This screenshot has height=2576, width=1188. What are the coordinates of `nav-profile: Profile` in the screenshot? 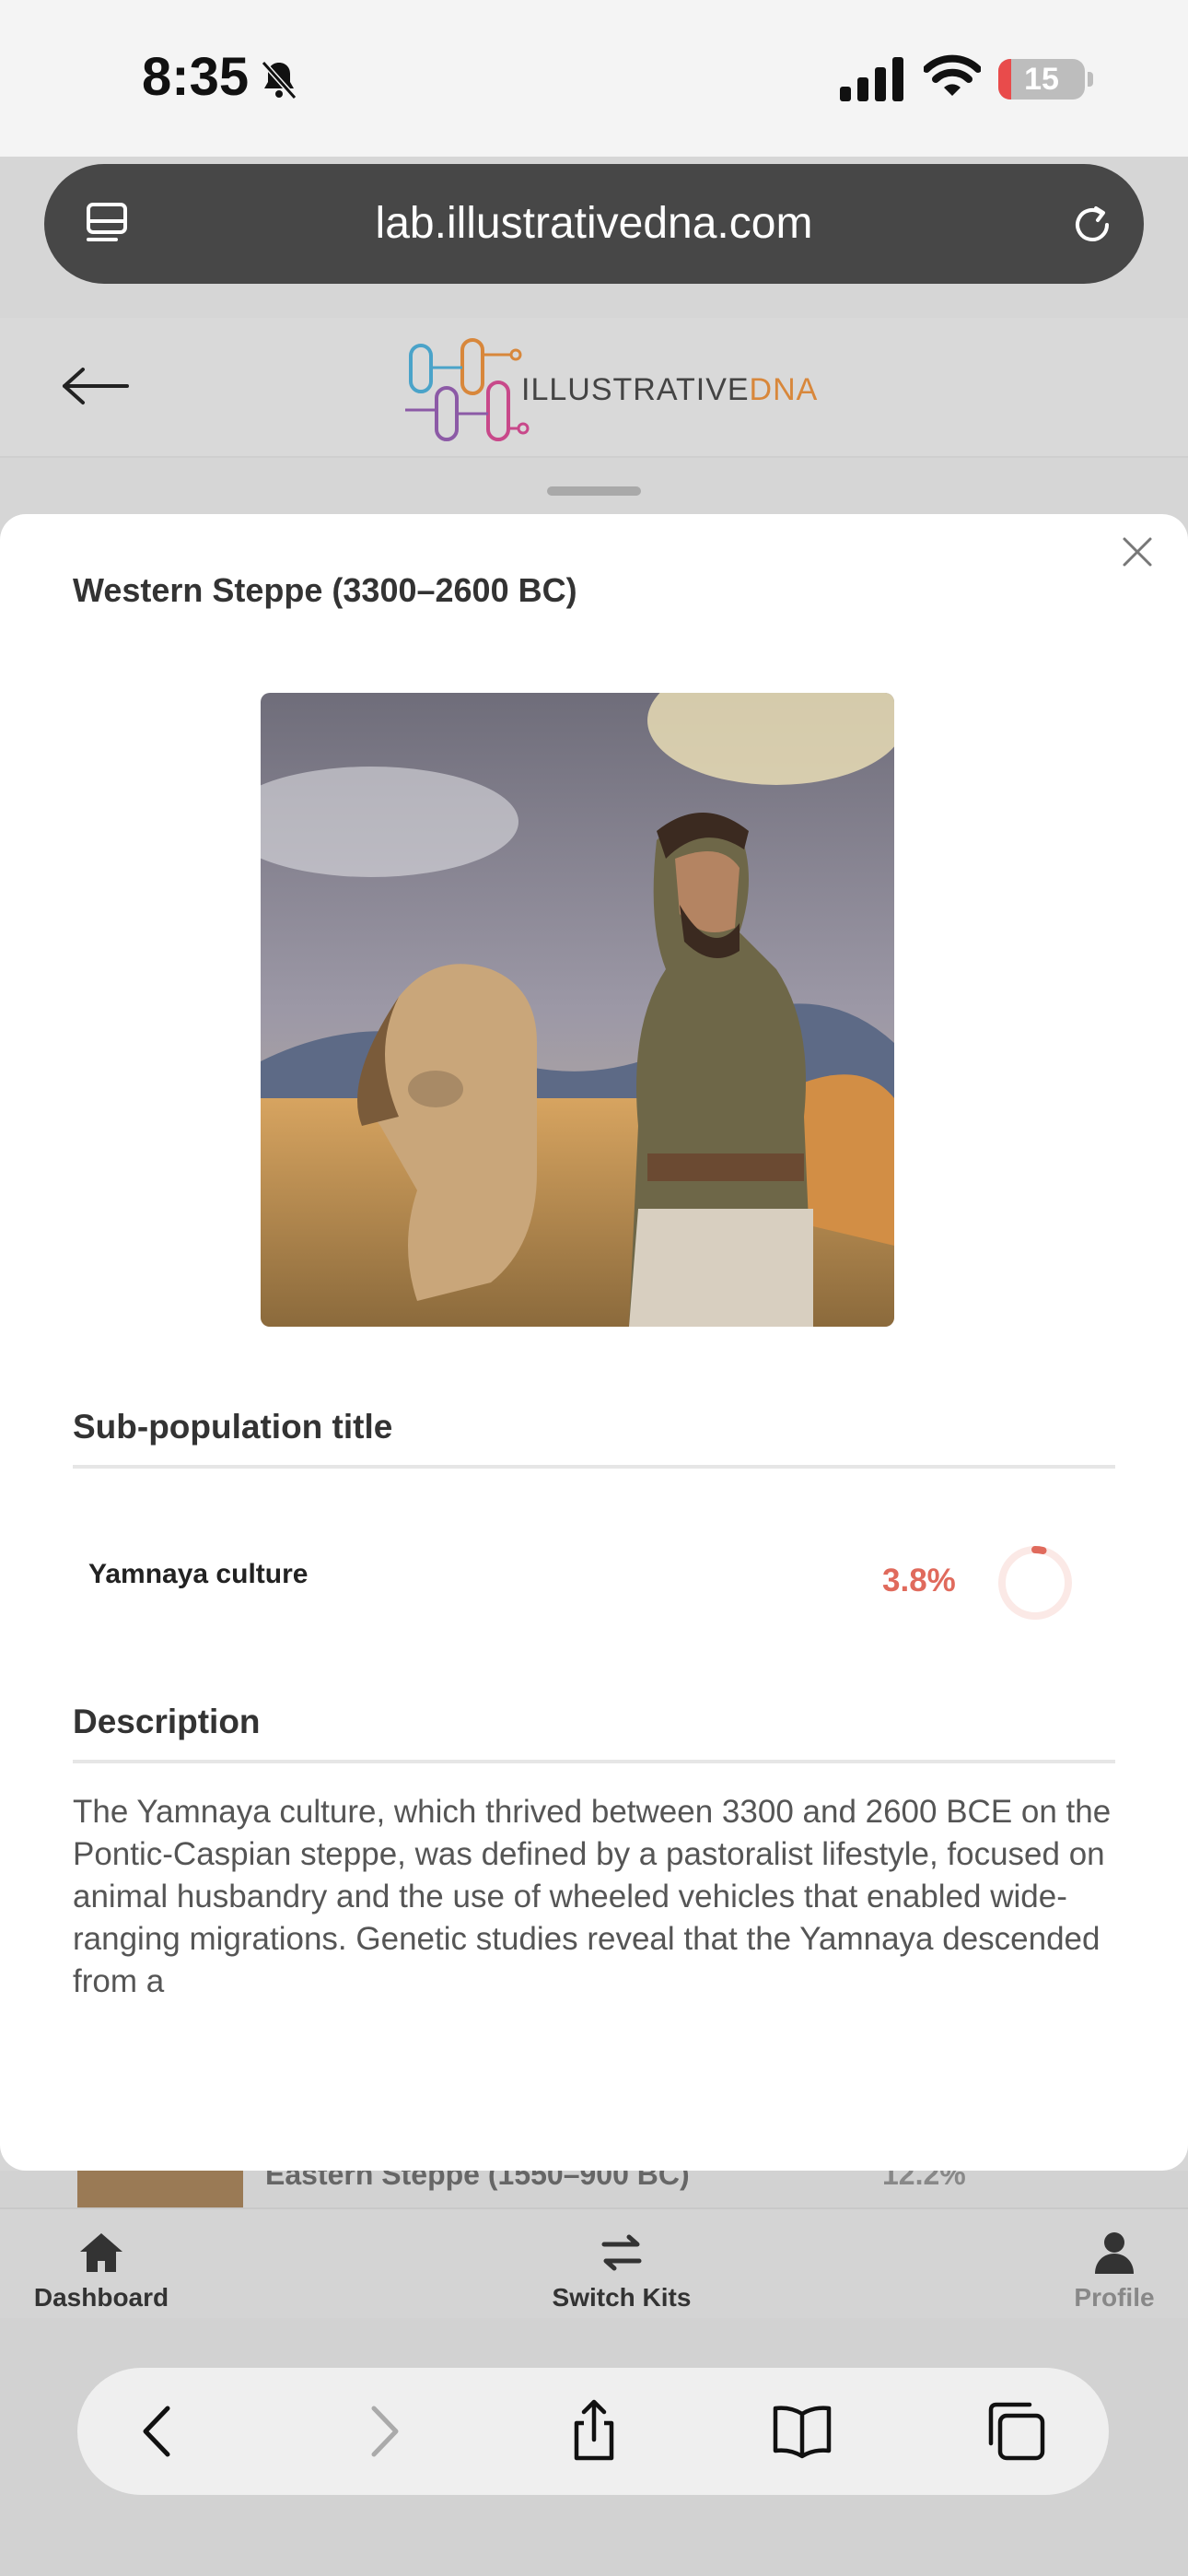 It's located at (1114, 2270).